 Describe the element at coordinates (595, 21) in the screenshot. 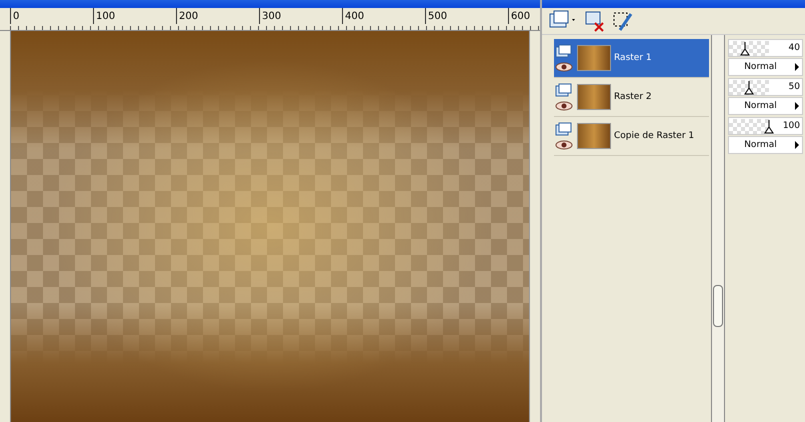

I see `delete-layer-icon` at that location.